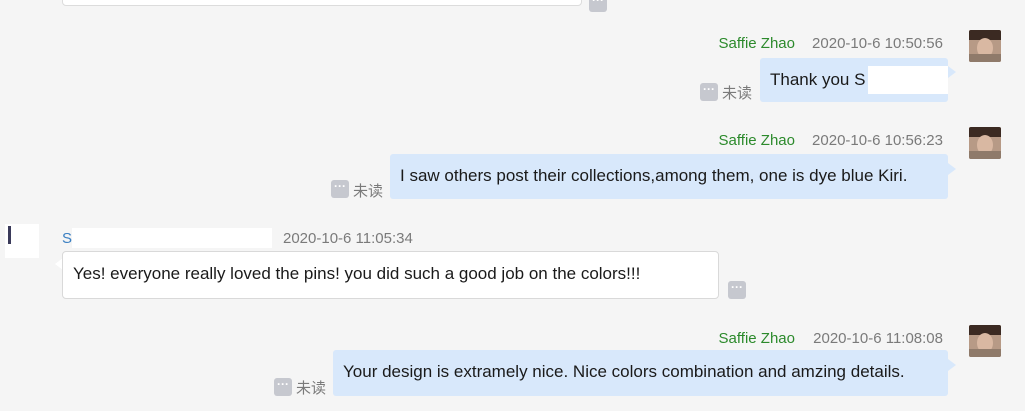 This screenshot has height=411, width=1025. I want to click on message-timestamp: 2020-10-6 10:50:56, so click(877, 43).